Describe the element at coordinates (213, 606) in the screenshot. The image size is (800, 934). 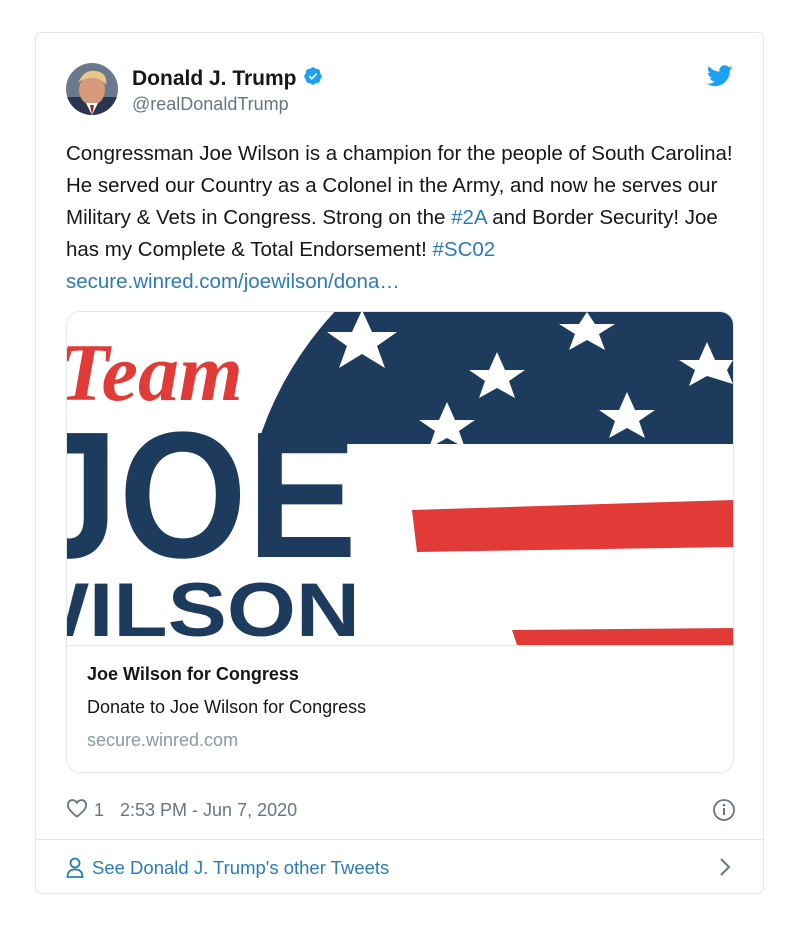
I see `banner-wilson-text: WILSON` at that location.